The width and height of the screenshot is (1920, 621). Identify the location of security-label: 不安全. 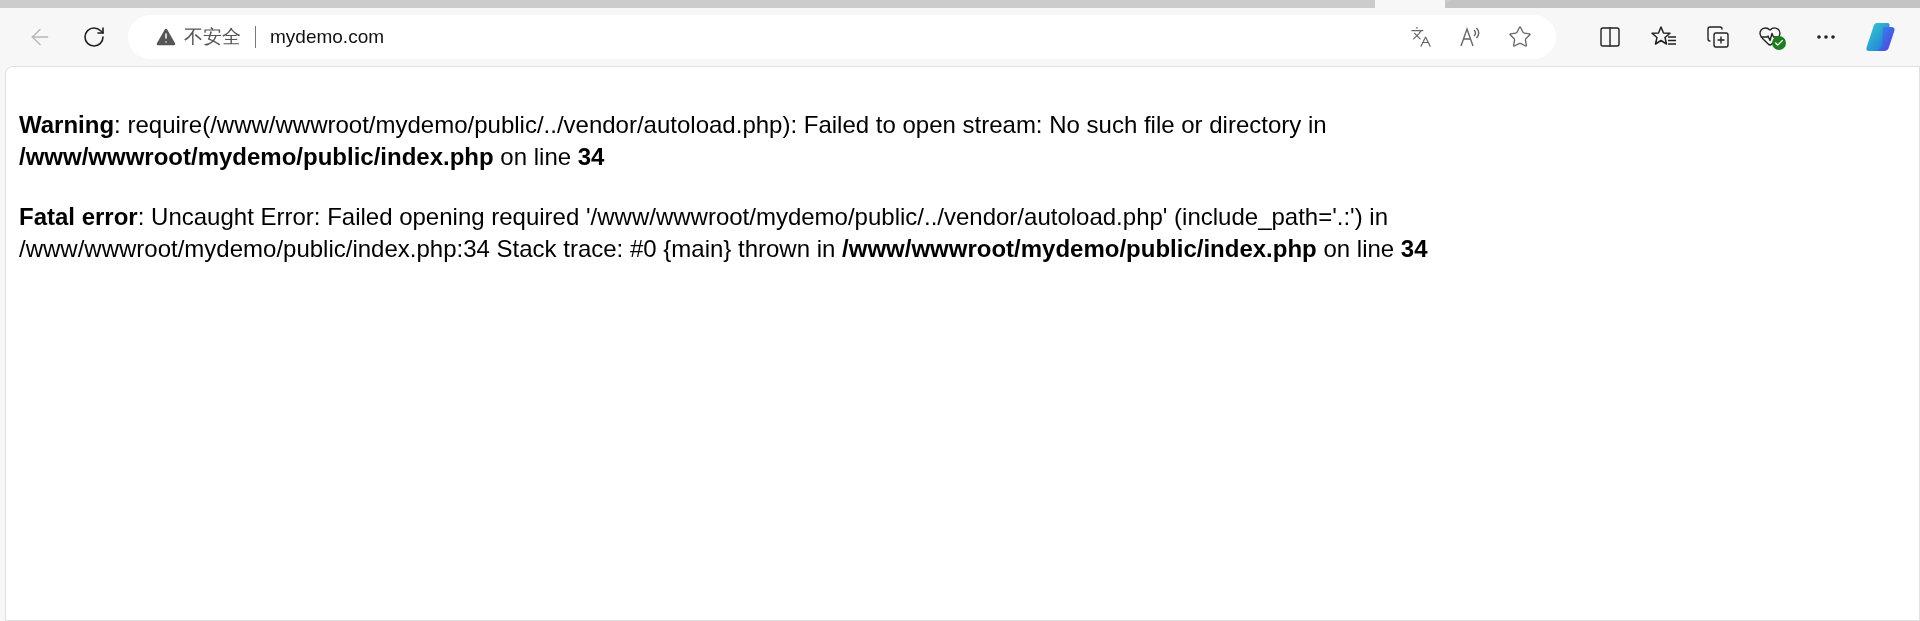
(212, 37).